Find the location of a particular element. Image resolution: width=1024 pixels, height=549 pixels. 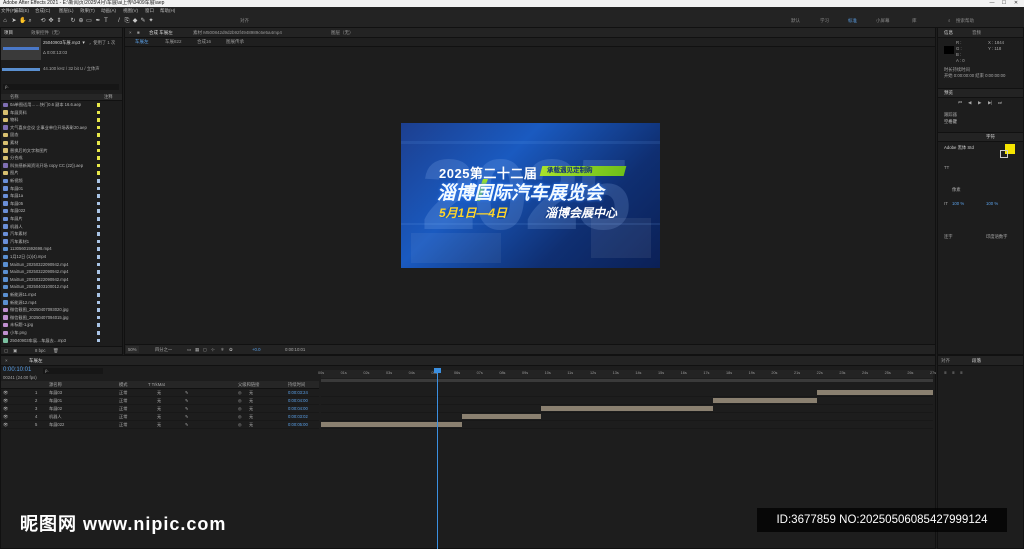

tab-footage: 素材 M500842d9d2b92f4948989c6e5a4mp4 is located at coordinates (237, 32).